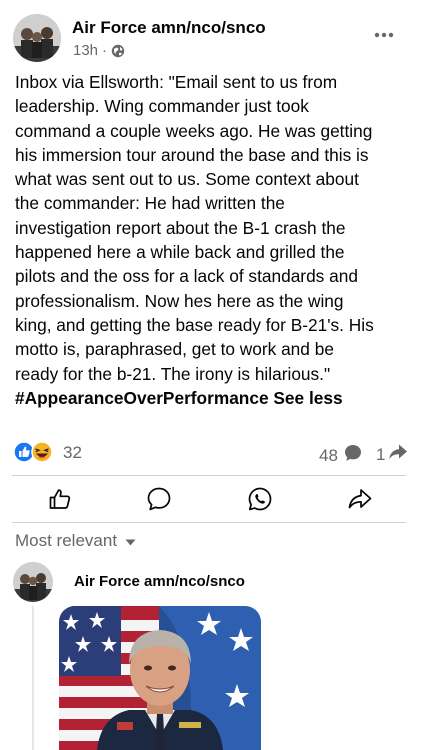 The height and width of the screenshot is (750, 422). Describe the element at coordinates (169, 28) in the screenshot. I see `post-author-name: Air Force amn/nco/snco` at that location.